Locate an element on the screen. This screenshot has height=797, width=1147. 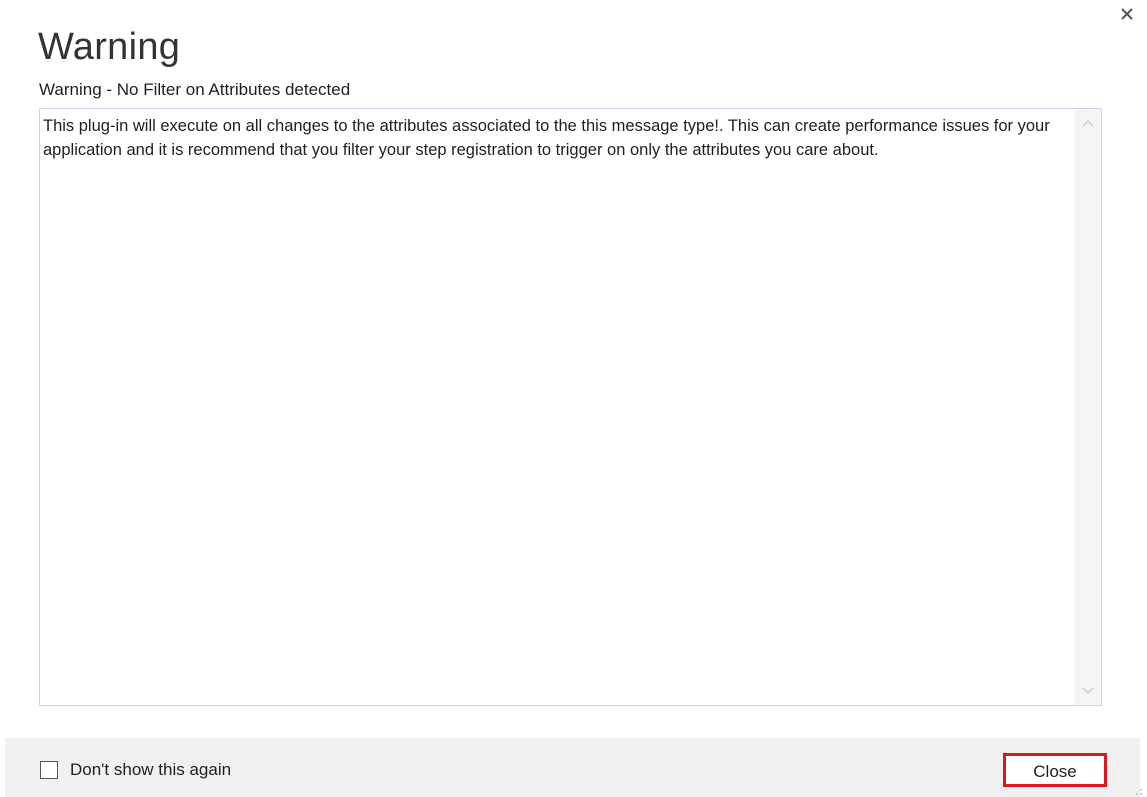
resize-grip-icon is located at coordinates (1137, 789).